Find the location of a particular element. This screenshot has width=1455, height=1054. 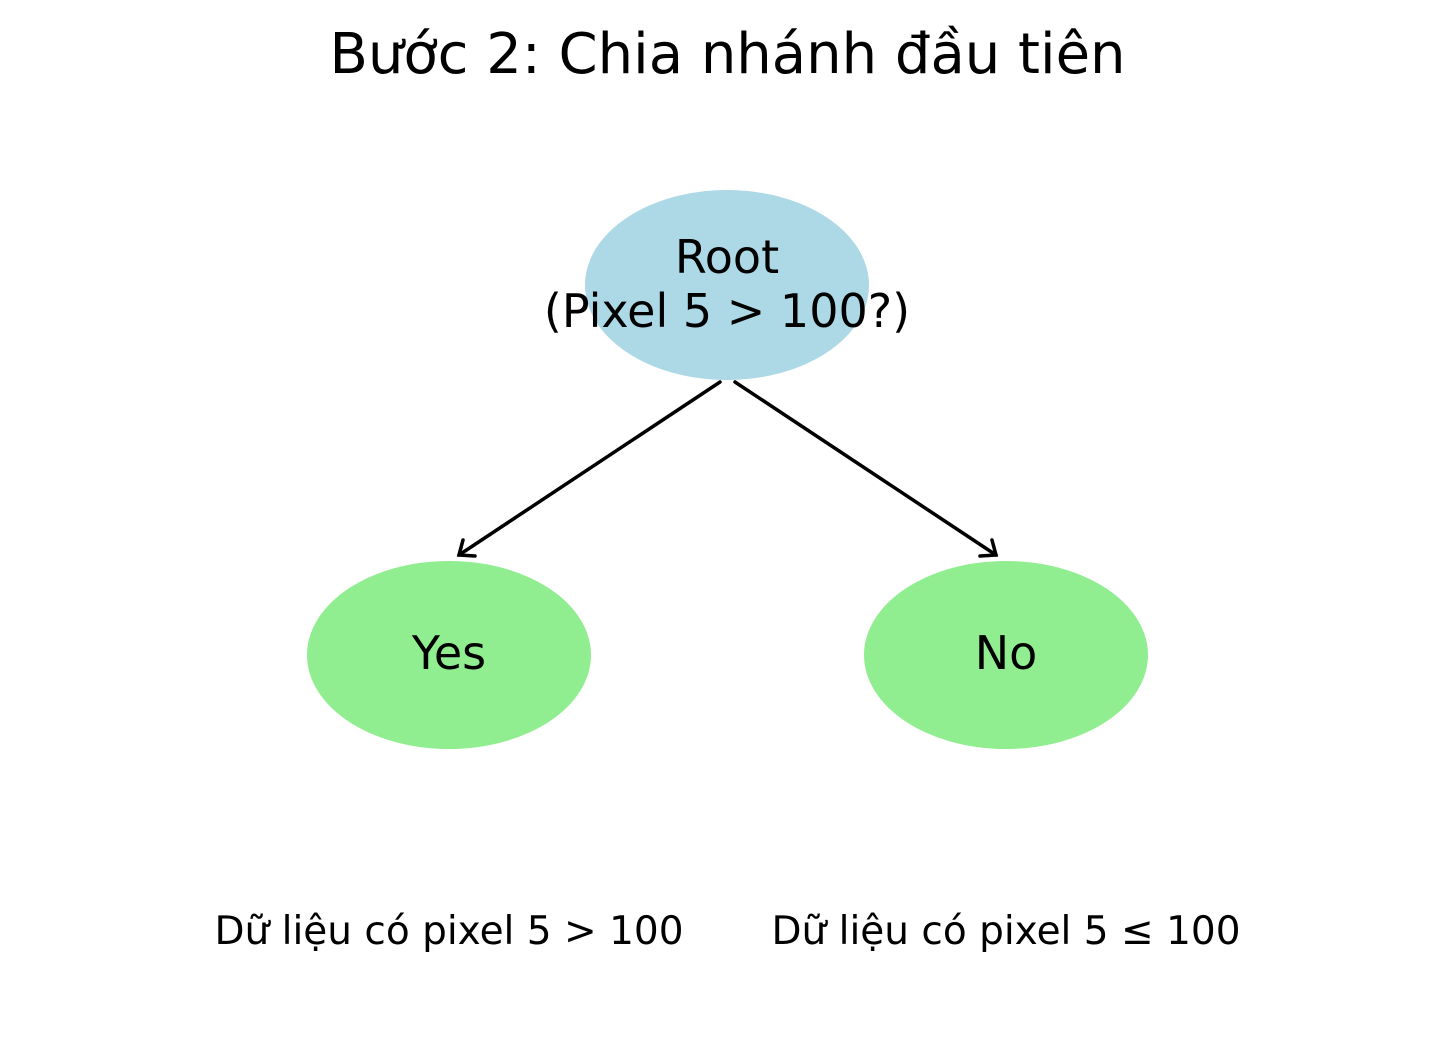

no-node-label: No is located at coordinates (1006, 653).